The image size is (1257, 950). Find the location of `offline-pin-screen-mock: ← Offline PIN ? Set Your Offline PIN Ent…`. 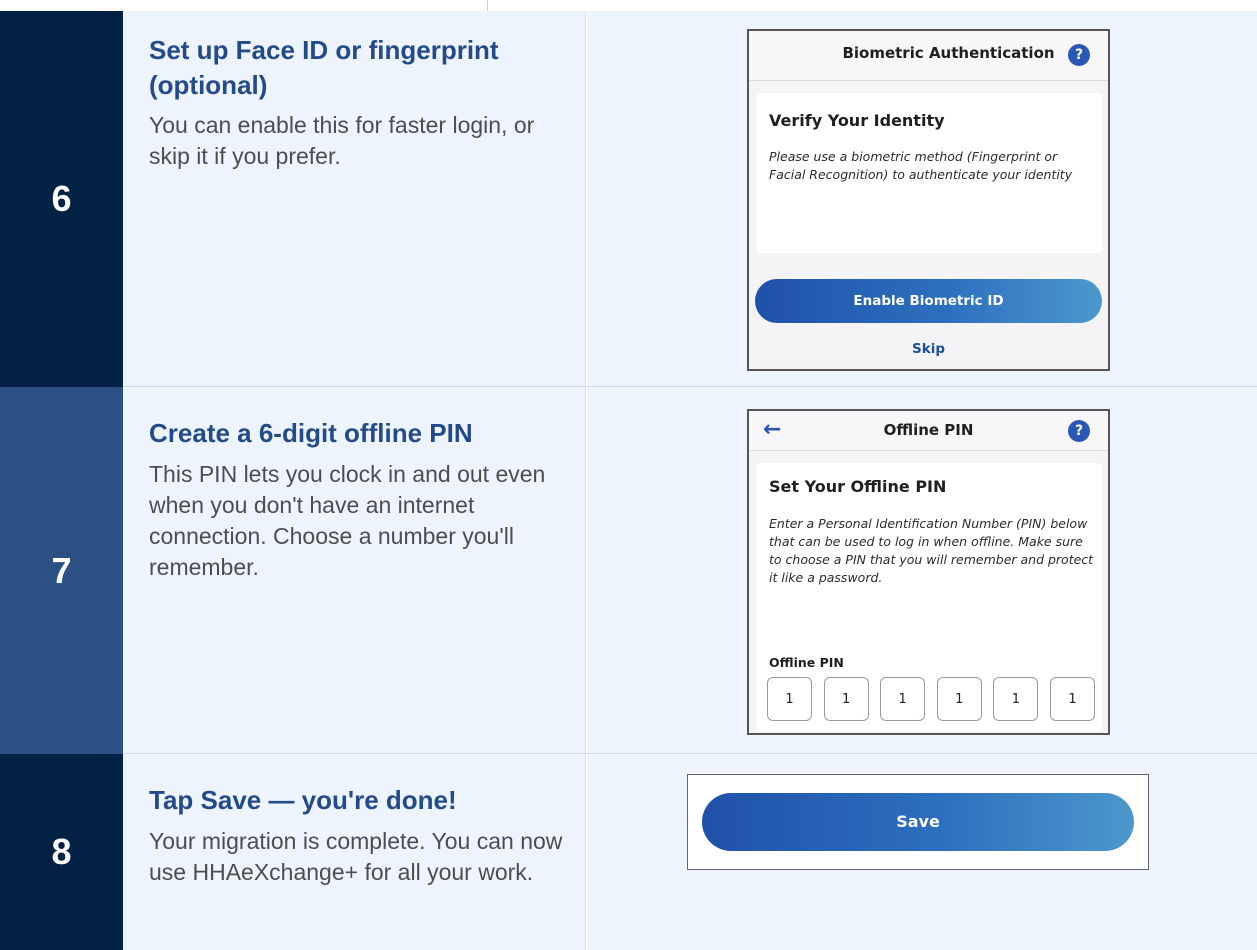

offline-pin-screen-mock: ← Offline PIN ? Set Your Offline PIN Ent… is located at coordinates (928, 572).